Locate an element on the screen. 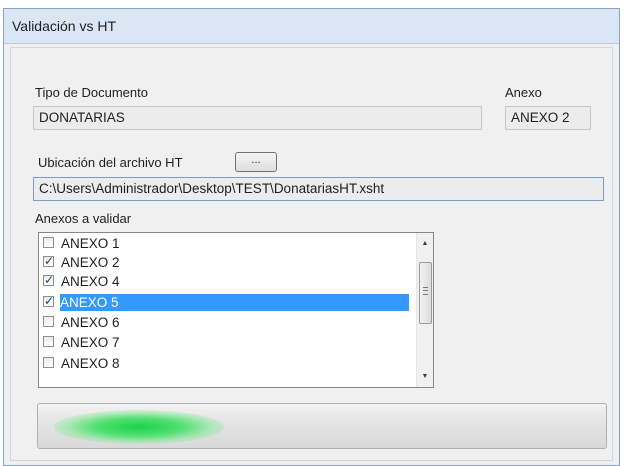 The width and height of the screenshot is (626, 466). list-item-label: ANEXO 1 is located at coordinates (90, 243).